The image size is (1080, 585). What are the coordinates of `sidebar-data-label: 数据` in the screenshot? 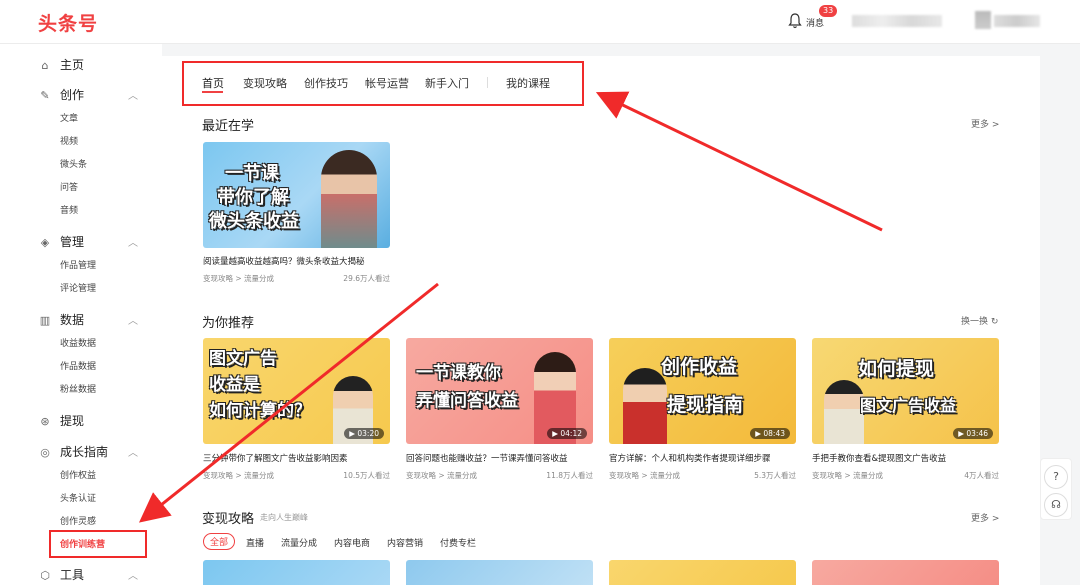 It's located at (72, 320).